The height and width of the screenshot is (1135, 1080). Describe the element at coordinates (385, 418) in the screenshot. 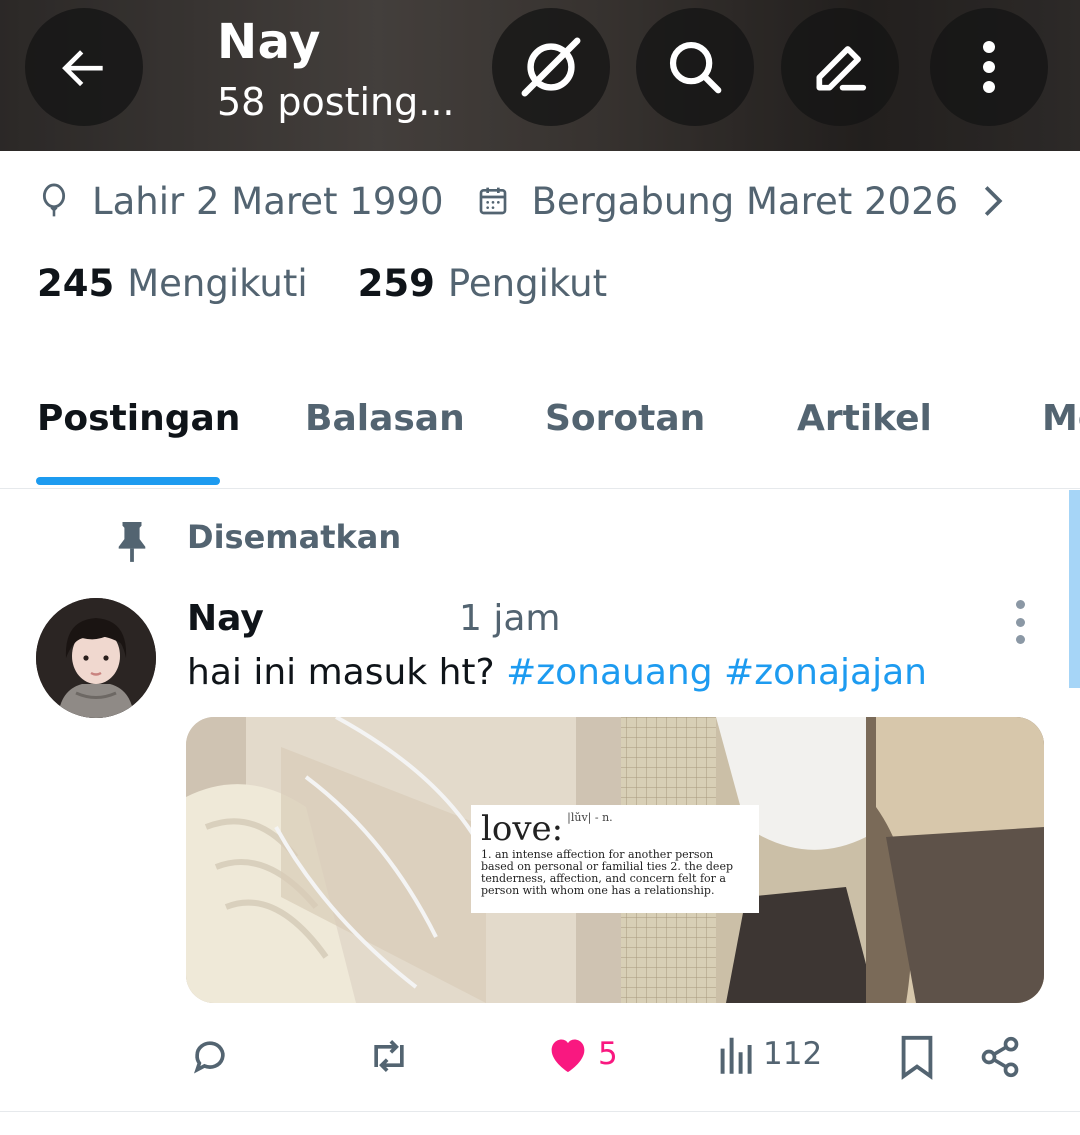

I see `tab-replies: Balasan` at that location.